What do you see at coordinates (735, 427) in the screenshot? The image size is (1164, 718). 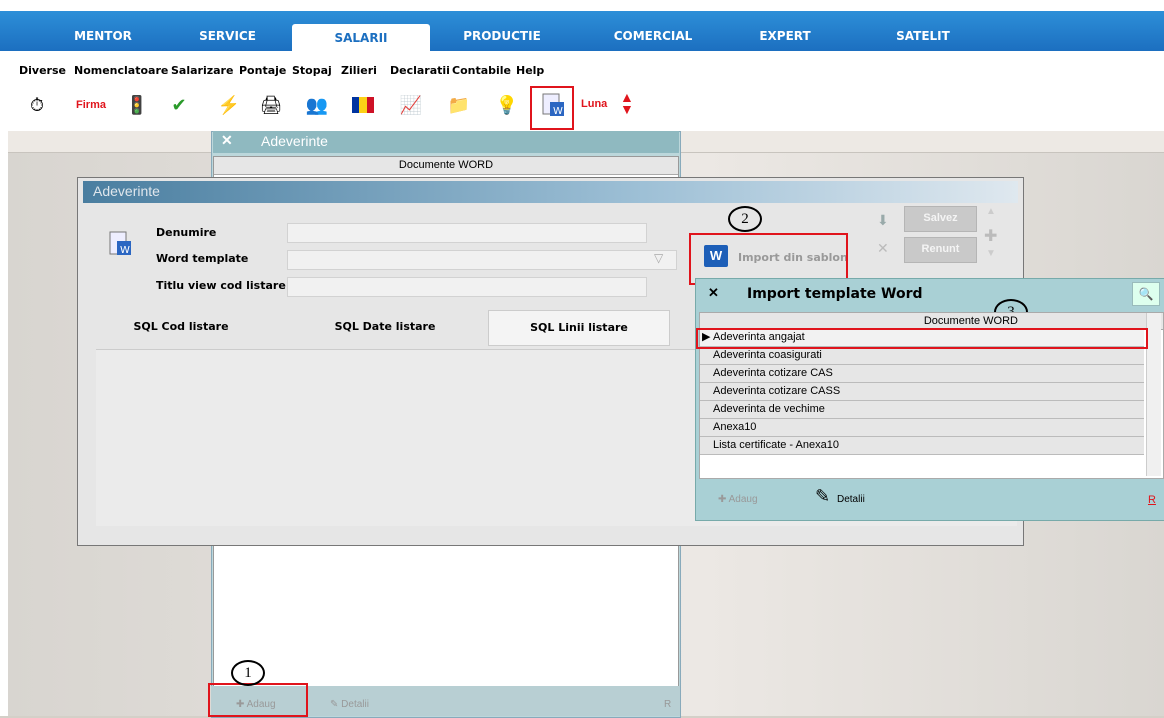 I see `row-label: Anexa10` at bounding box center [735, 427].